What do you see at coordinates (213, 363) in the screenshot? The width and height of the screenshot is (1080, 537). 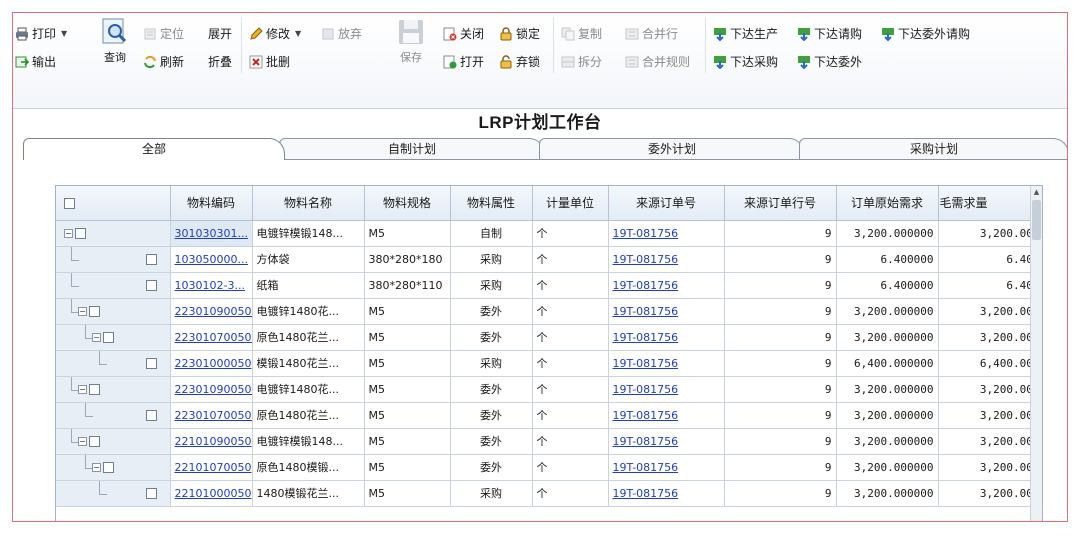 I see `material-code-link: 22301000050` at bounding box center [213, 363].